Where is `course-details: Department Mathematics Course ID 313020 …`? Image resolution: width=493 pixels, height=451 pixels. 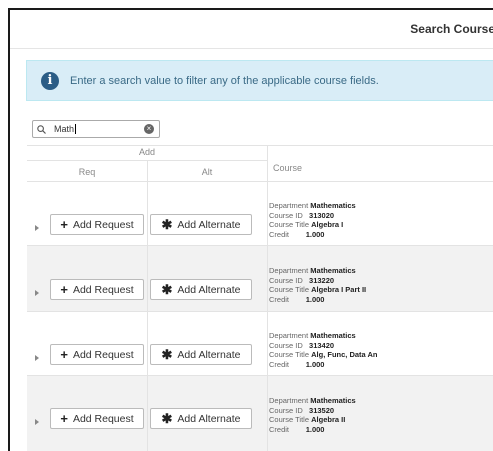
course-details: Department Mathematics Course ID 313020 … is located at coordinates (312, 220).